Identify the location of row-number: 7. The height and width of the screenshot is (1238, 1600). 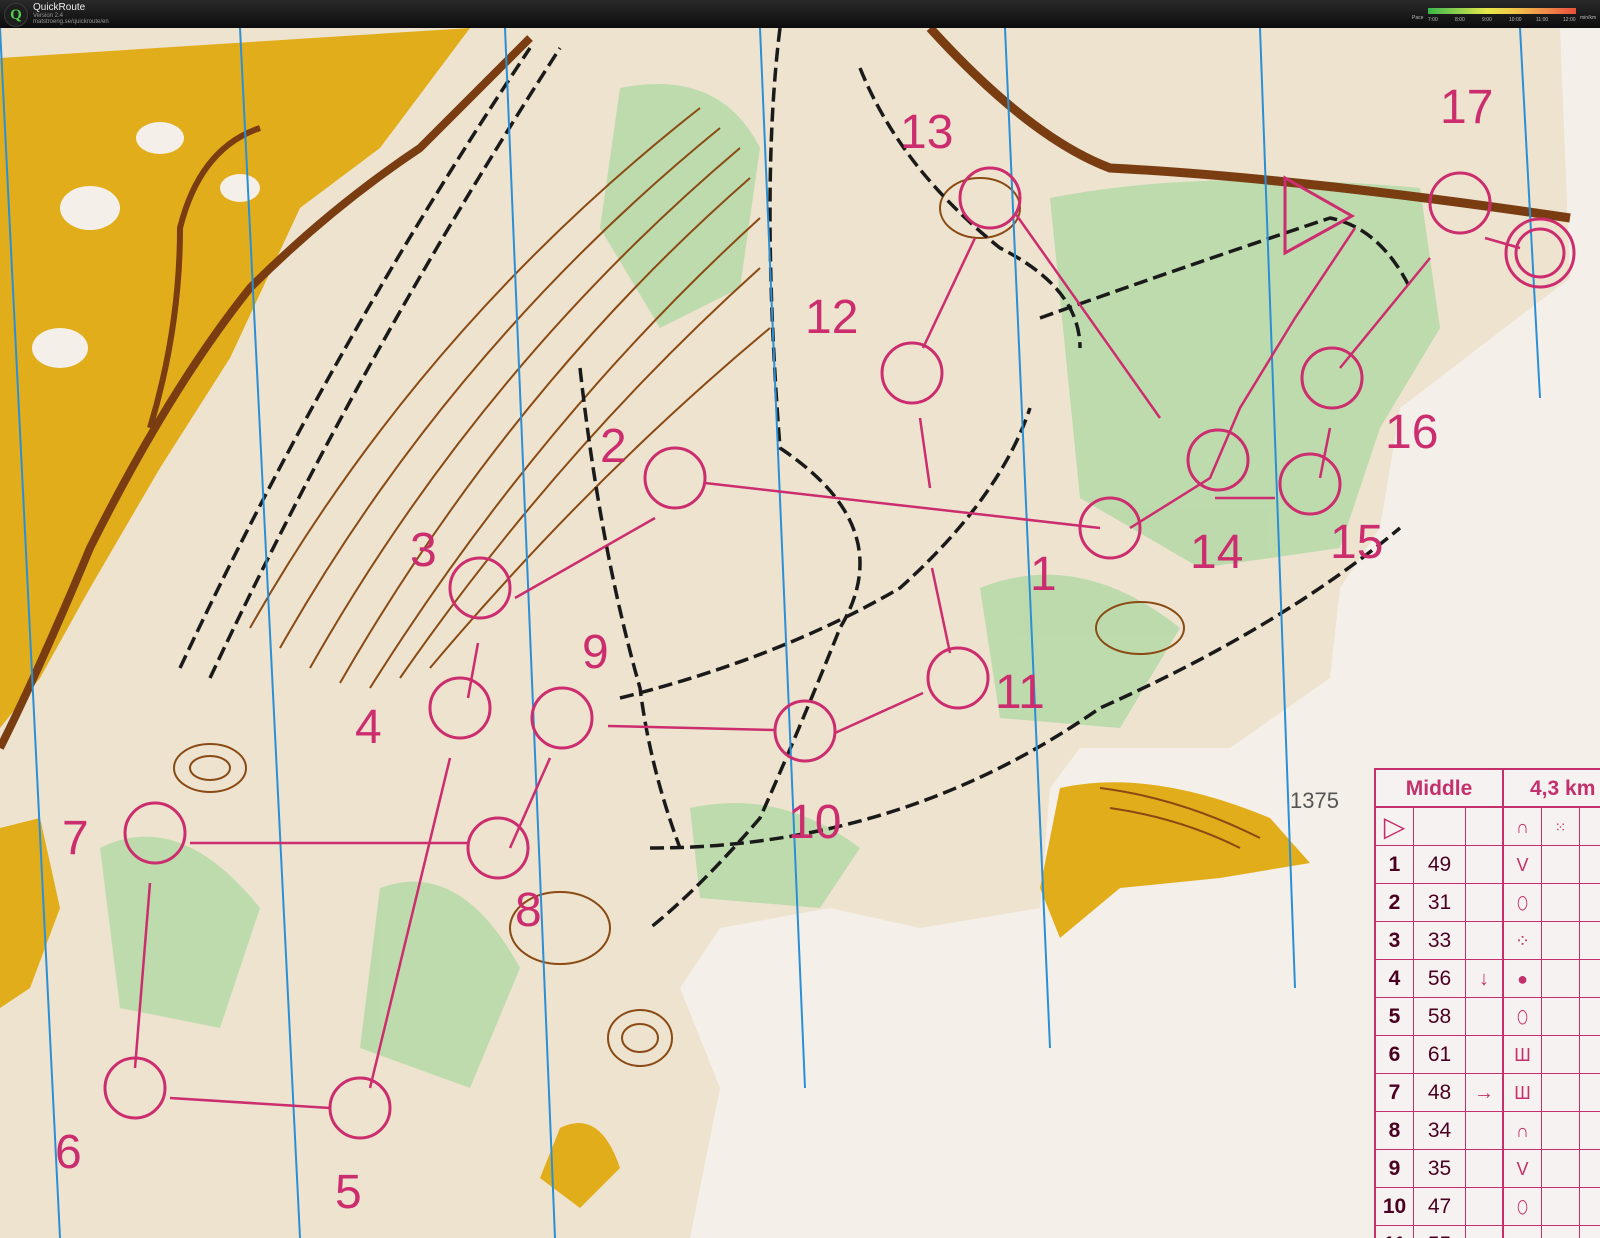
(1395, 1093).